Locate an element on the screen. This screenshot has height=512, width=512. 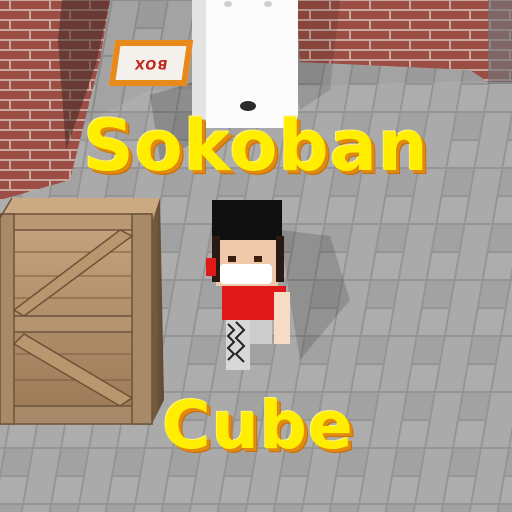
game-title-line2: Cube is located at coordinates (258, 425).